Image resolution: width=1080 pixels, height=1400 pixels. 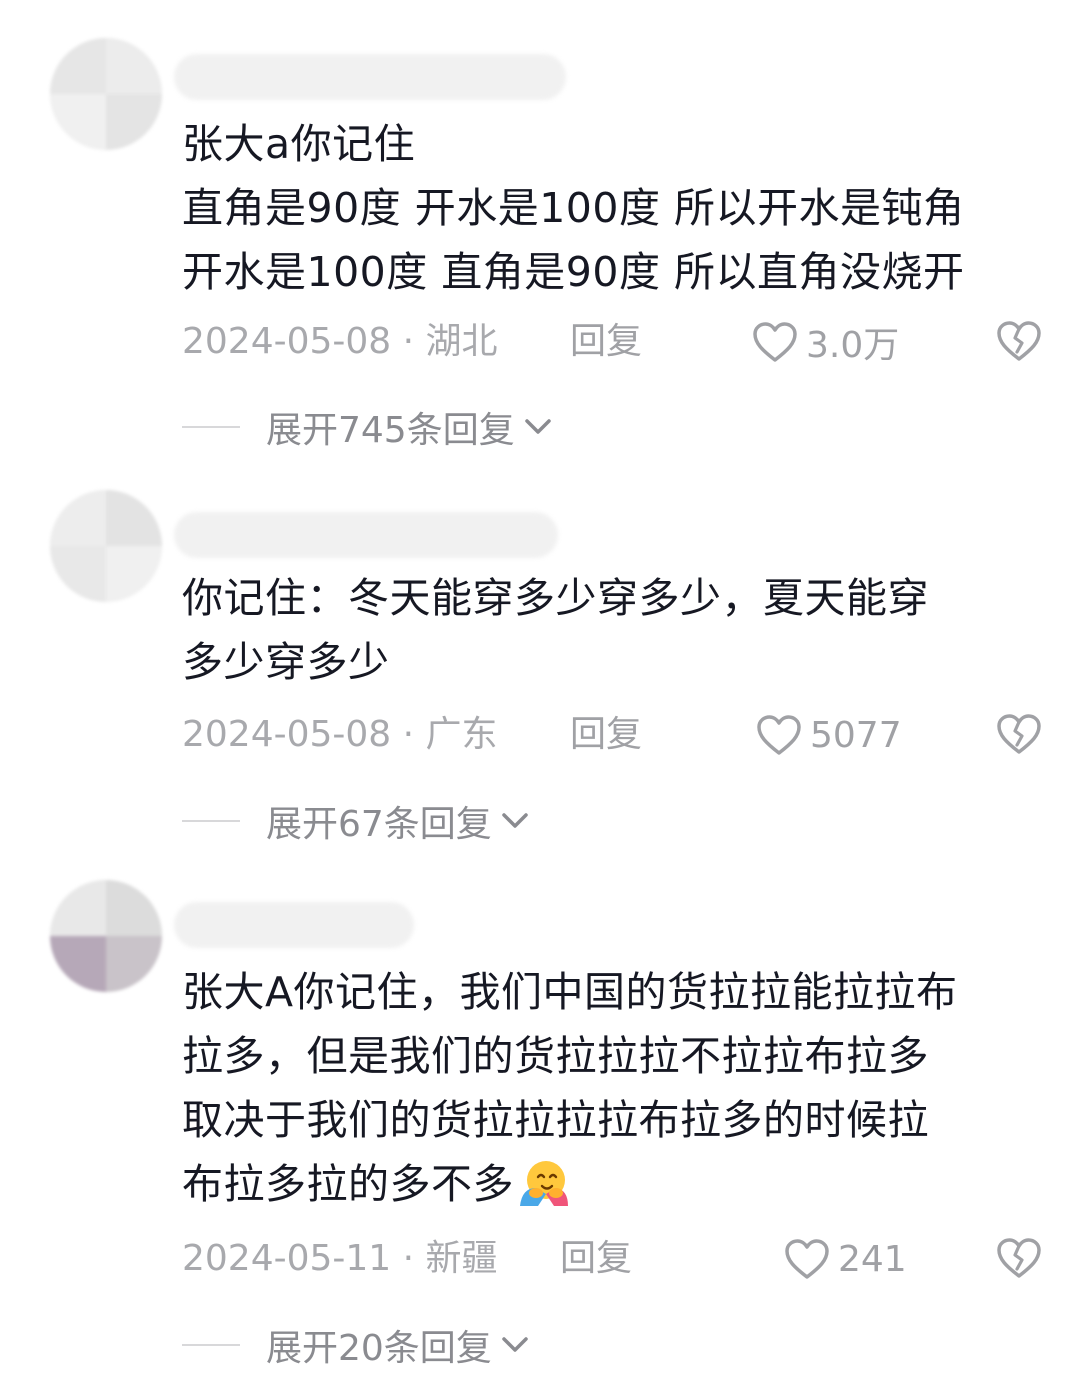 I want to click on comment-meta: 2024-05-08 · 广东 回复 5077, so click(x=612, y=735).